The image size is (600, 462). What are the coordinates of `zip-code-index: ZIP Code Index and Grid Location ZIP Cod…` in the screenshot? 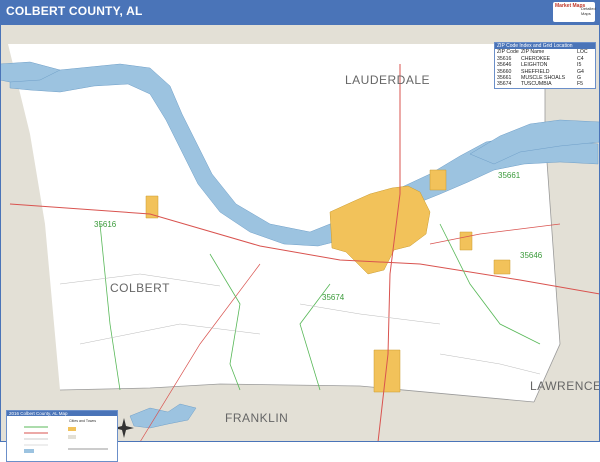 It's located at (545, 65).